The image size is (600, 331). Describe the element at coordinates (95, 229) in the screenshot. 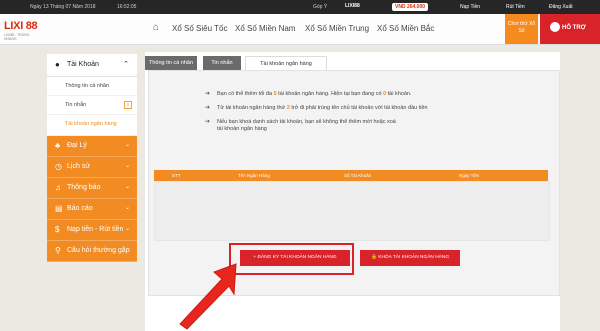

I see `sidebar-item-label: Nạp tiền - Rút tiền` at that location.